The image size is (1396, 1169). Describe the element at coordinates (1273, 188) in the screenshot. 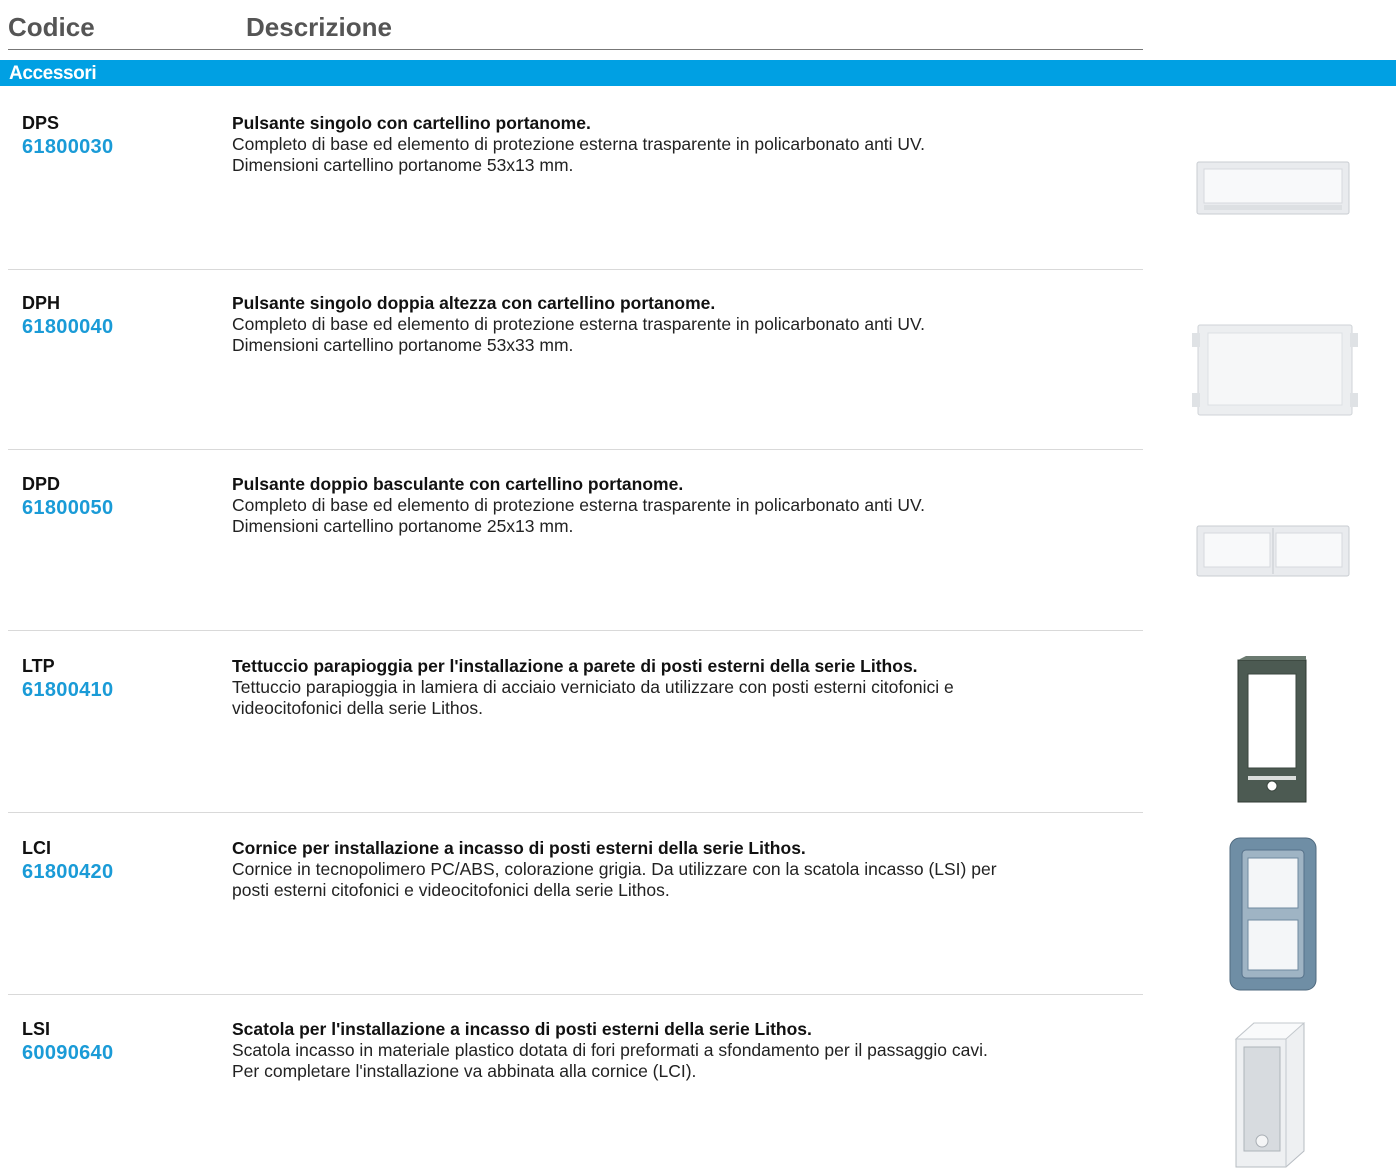

I see `single-button-image` at that location.